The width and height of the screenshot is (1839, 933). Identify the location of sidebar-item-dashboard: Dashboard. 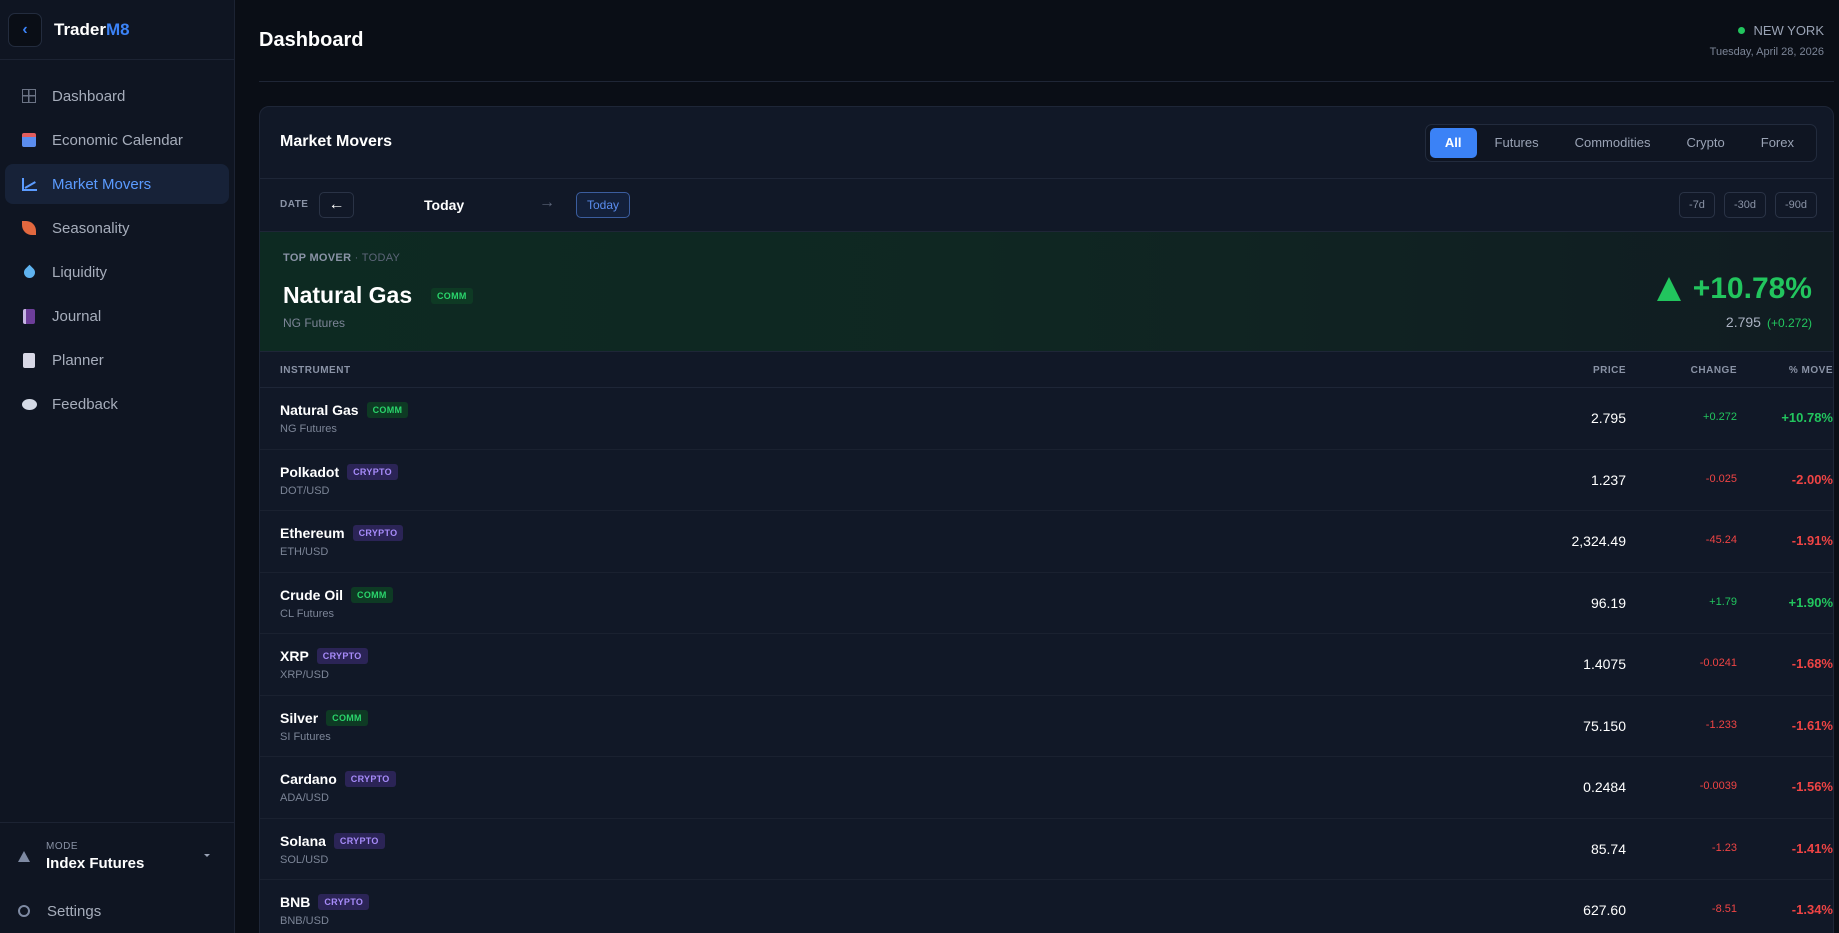
(117, 96).